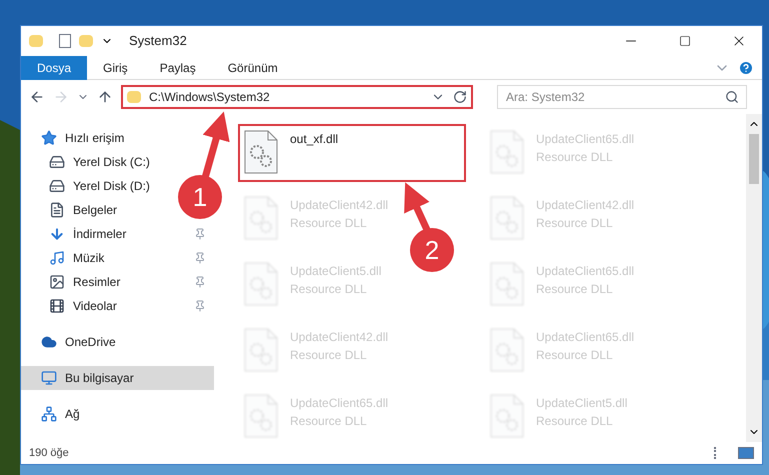  I want to click on scrollbar-thumb, so click(754, 159).